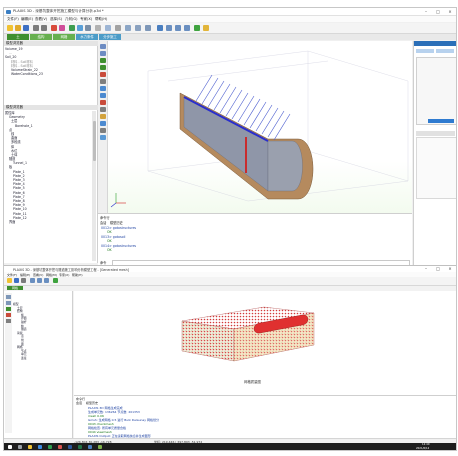 This screenshot has width=458, height=456. What do you see at coordinates (102, 137) in the screenshot?
I see `drain-tool-icon` at bounding box center [102, 137].